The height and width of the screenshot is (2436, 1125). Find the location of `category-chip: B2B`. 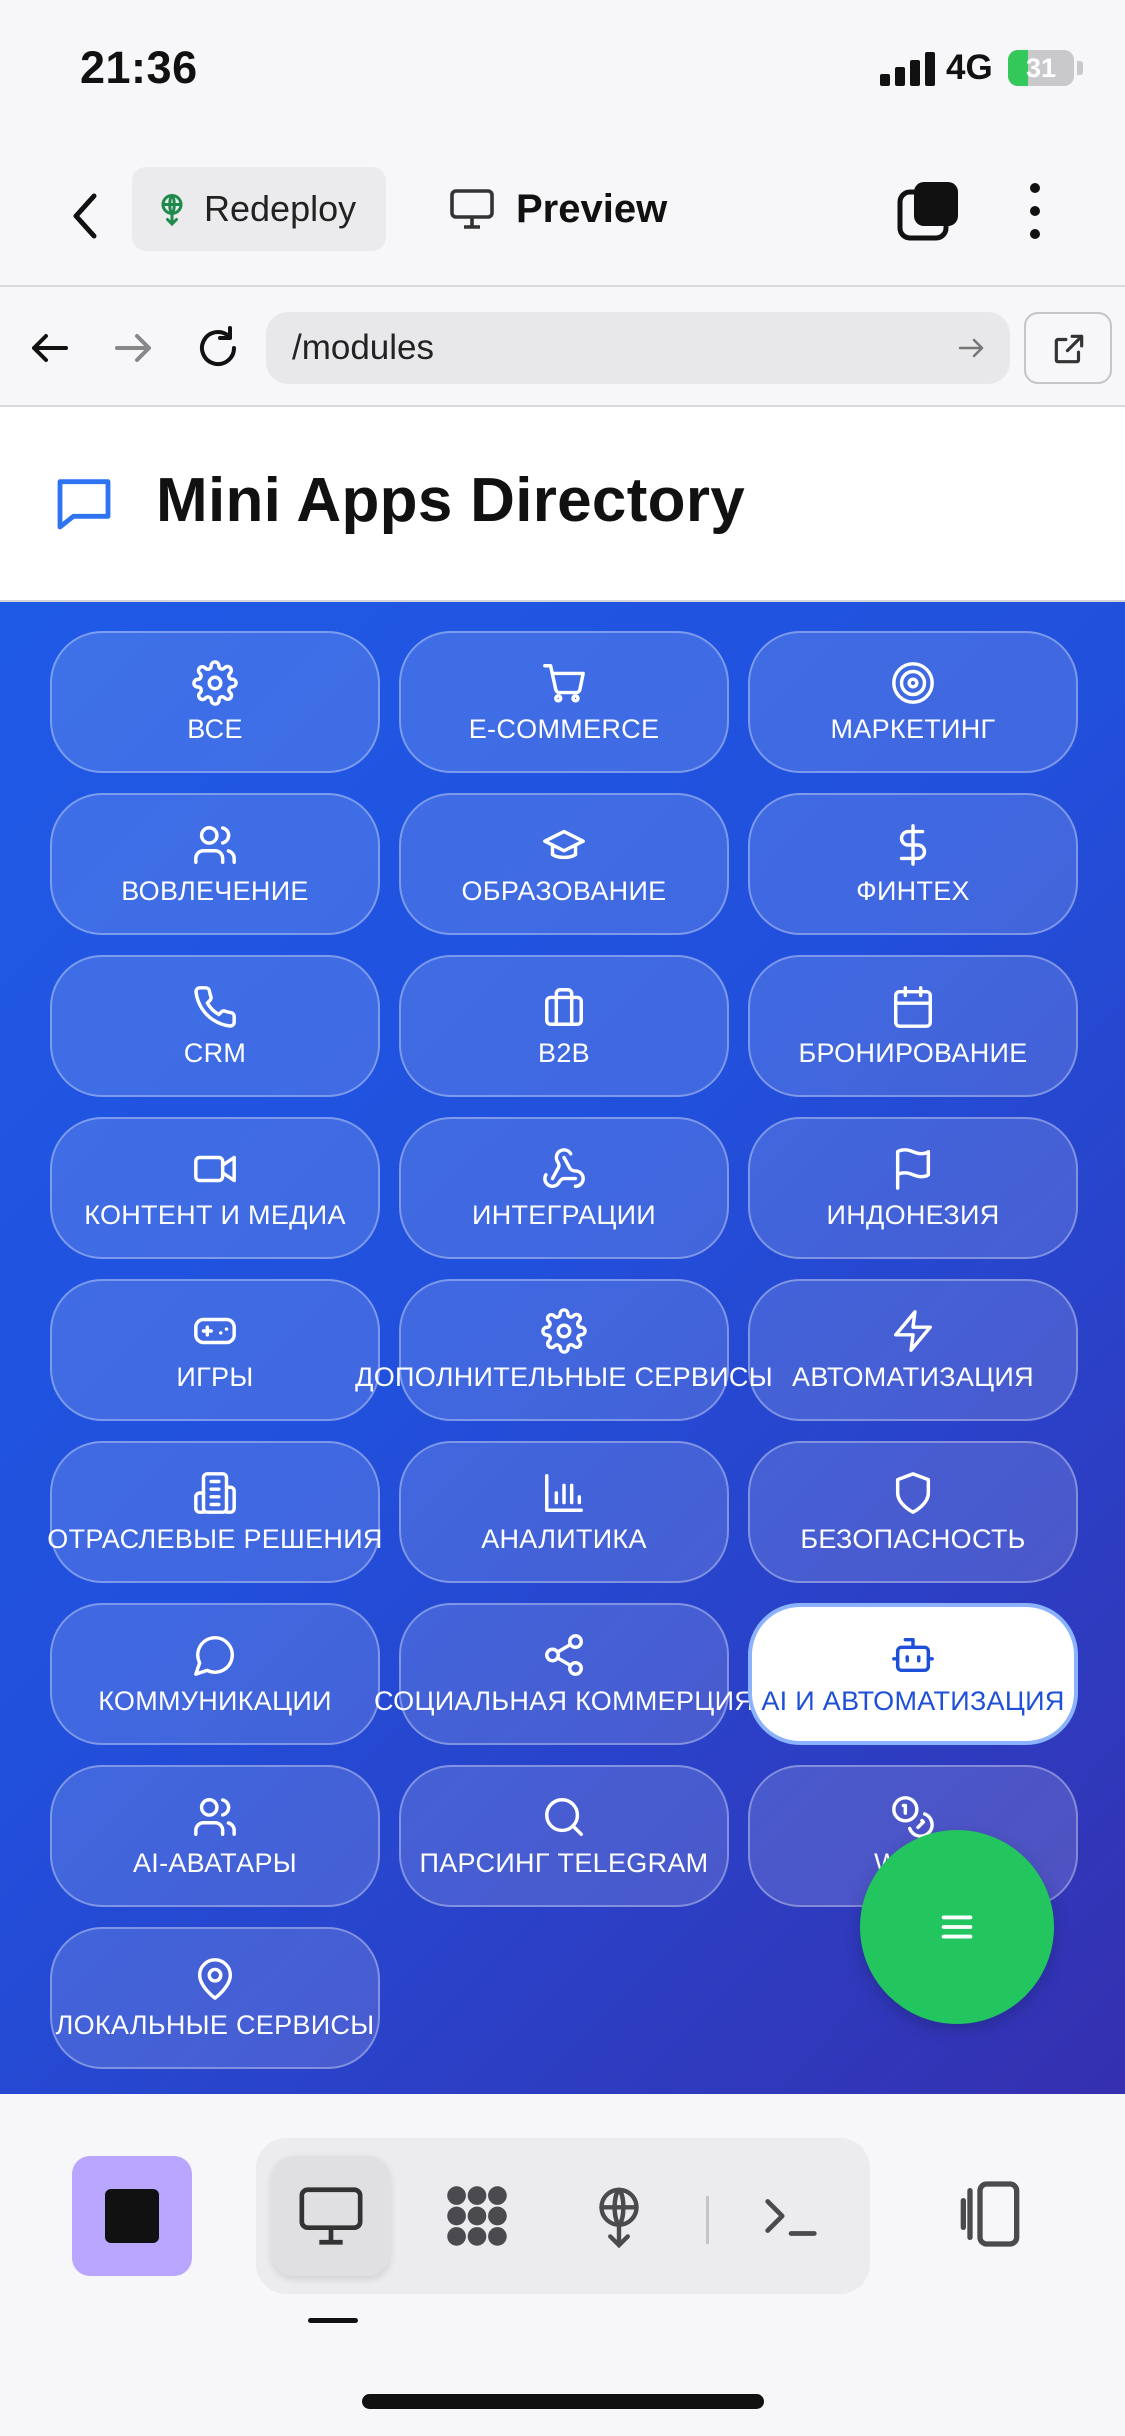

category-chip: B2B is located at coordinates (564, 1026).